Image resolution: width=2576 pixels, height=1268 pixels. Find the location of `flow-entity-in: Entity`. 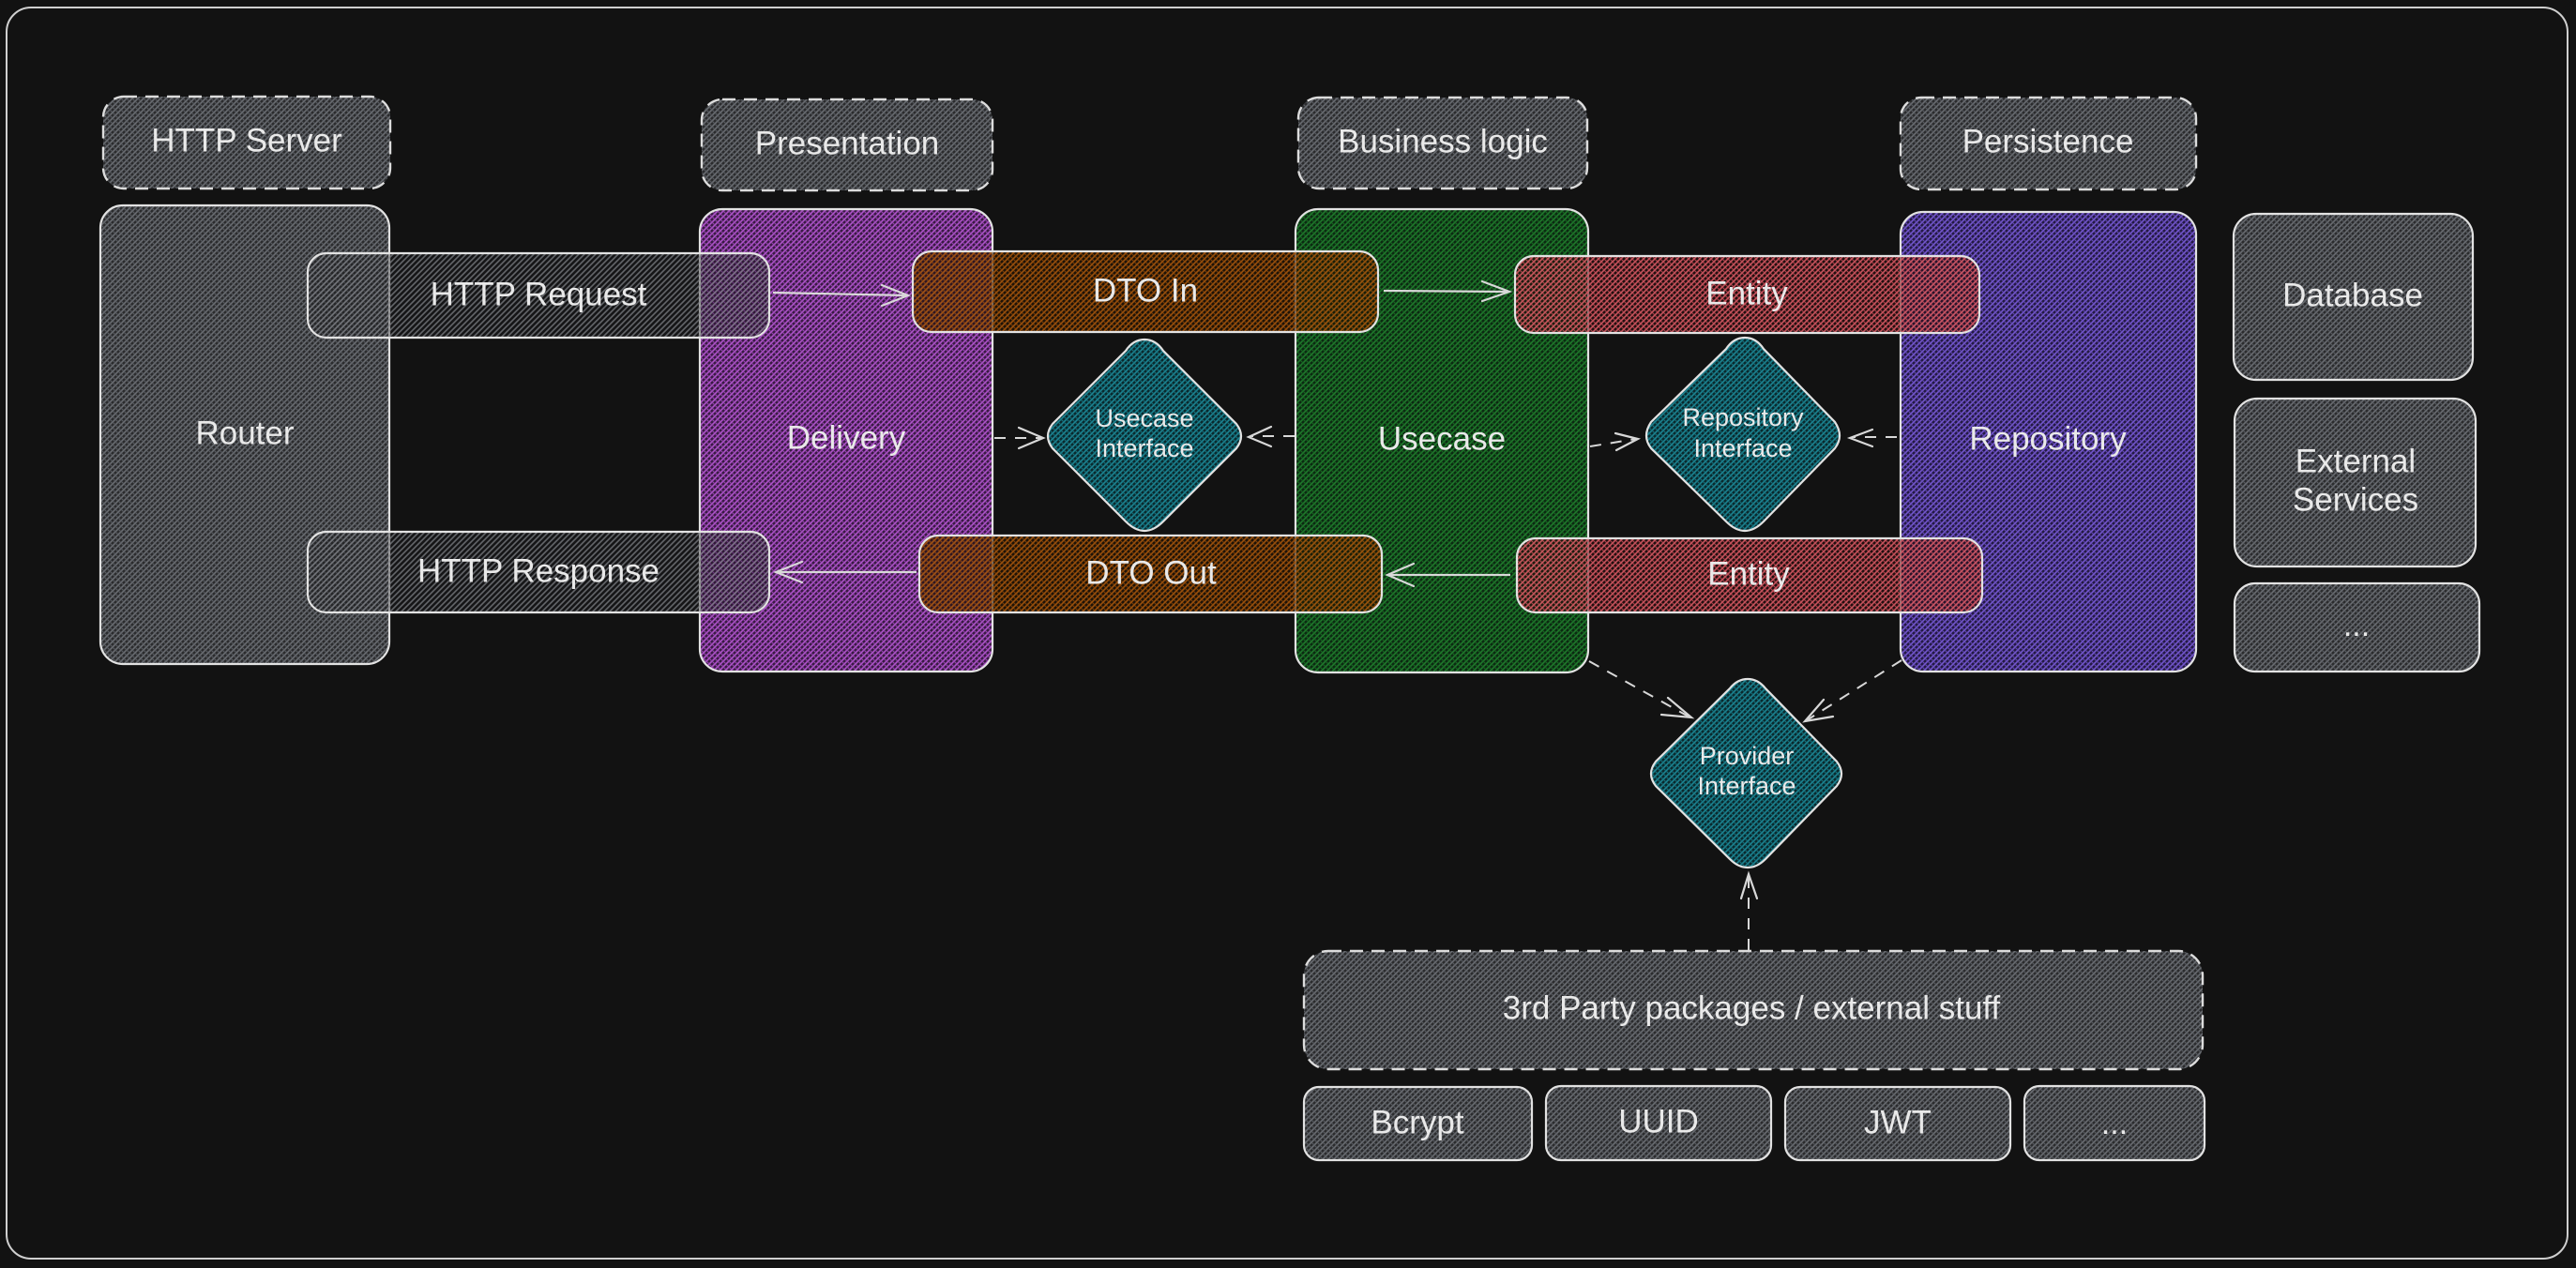

flow-entity-in: Entity is located at coordinates (1747, 294).